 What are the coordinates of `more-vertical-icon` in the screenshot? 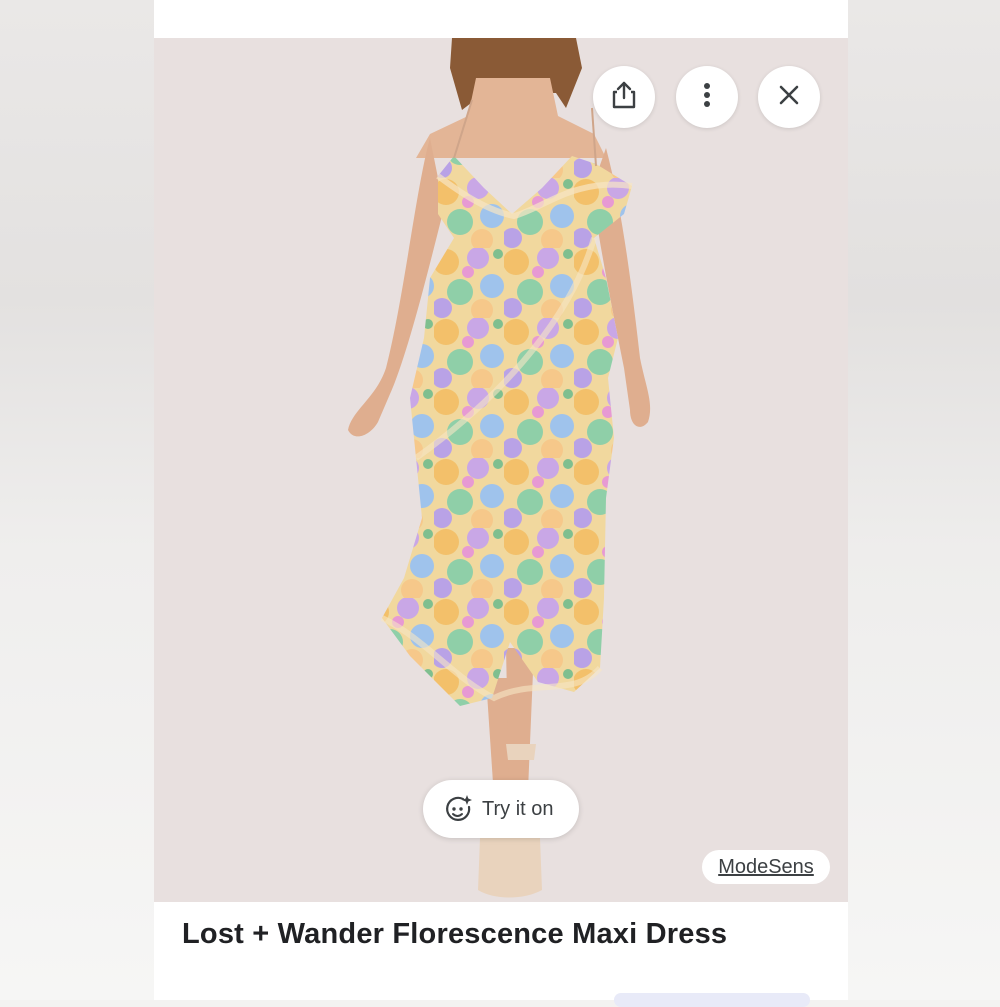 It's located at (707, 97).